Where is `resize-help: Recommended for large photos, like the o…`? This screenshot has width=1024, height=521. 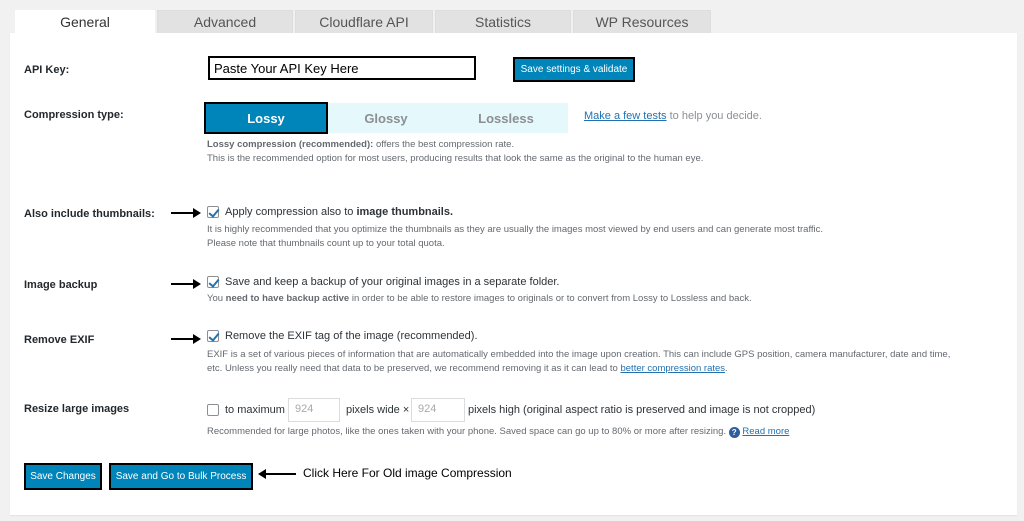
resize-help: Recommended for large photos, like the o… is located at coordinates (602, 432).